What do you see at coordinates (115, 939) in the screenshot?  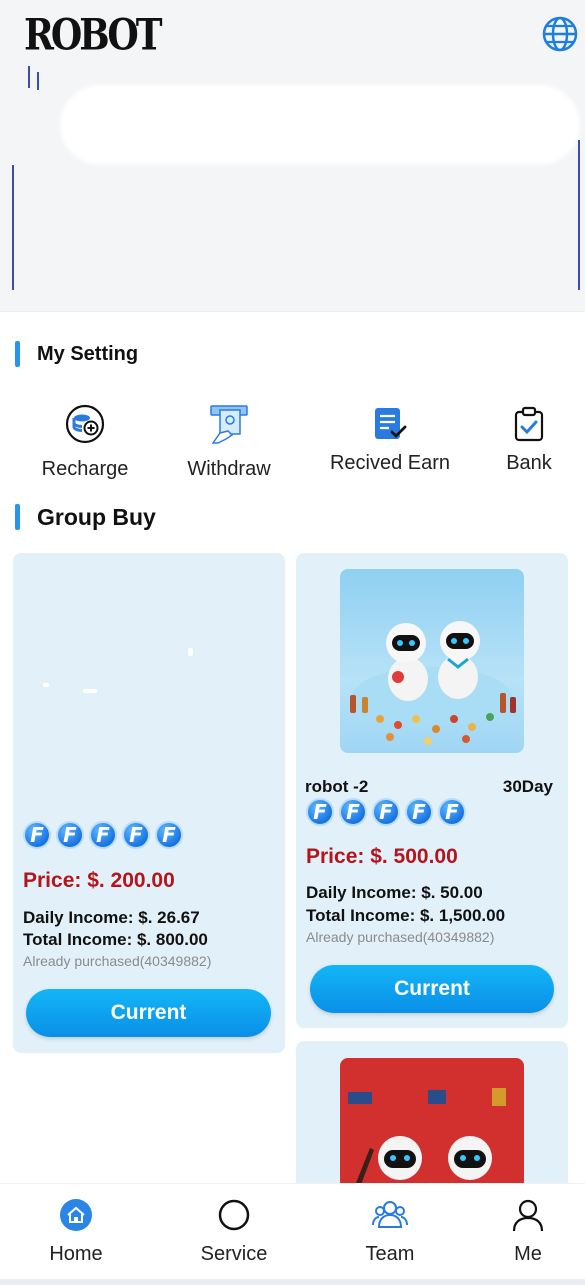 I see `total-income: Total Income: $. 800.00` at bounding box center [115, 939].